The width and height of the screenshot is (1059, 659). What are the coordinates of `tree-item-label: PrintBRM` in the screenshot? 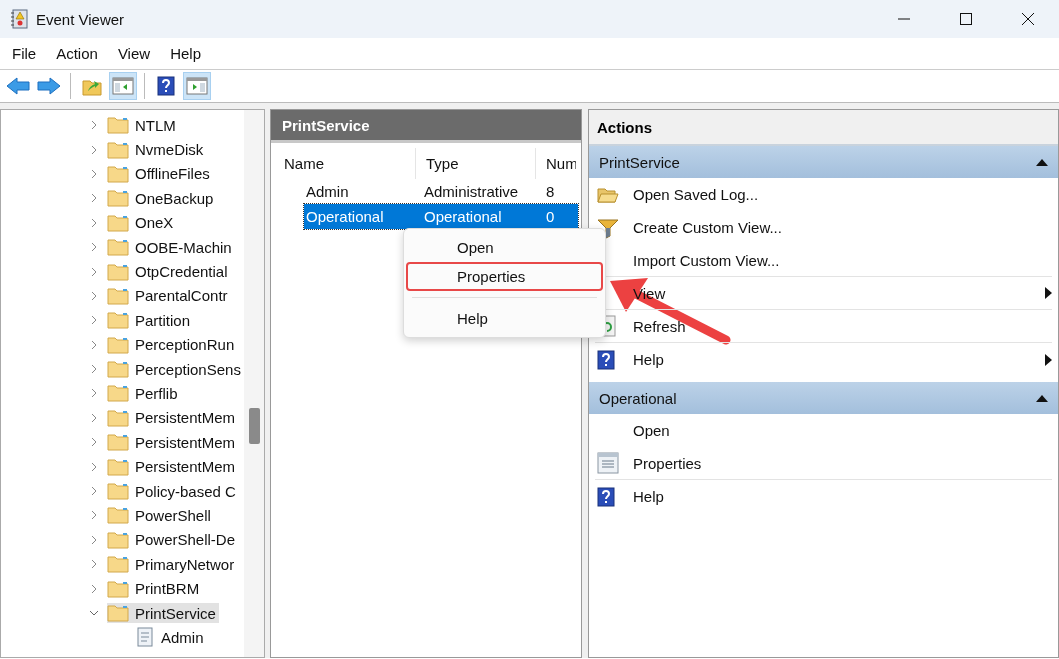 It's located at (167, 589).